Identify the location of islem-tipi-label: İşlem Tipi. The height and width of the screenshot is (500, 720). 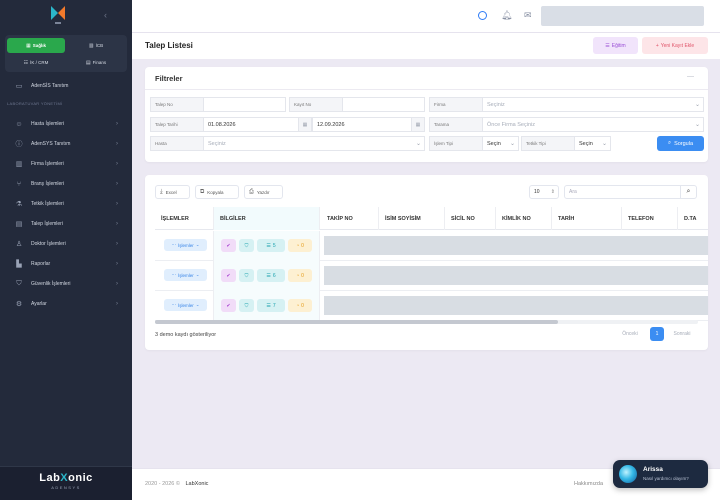
(455, 143).